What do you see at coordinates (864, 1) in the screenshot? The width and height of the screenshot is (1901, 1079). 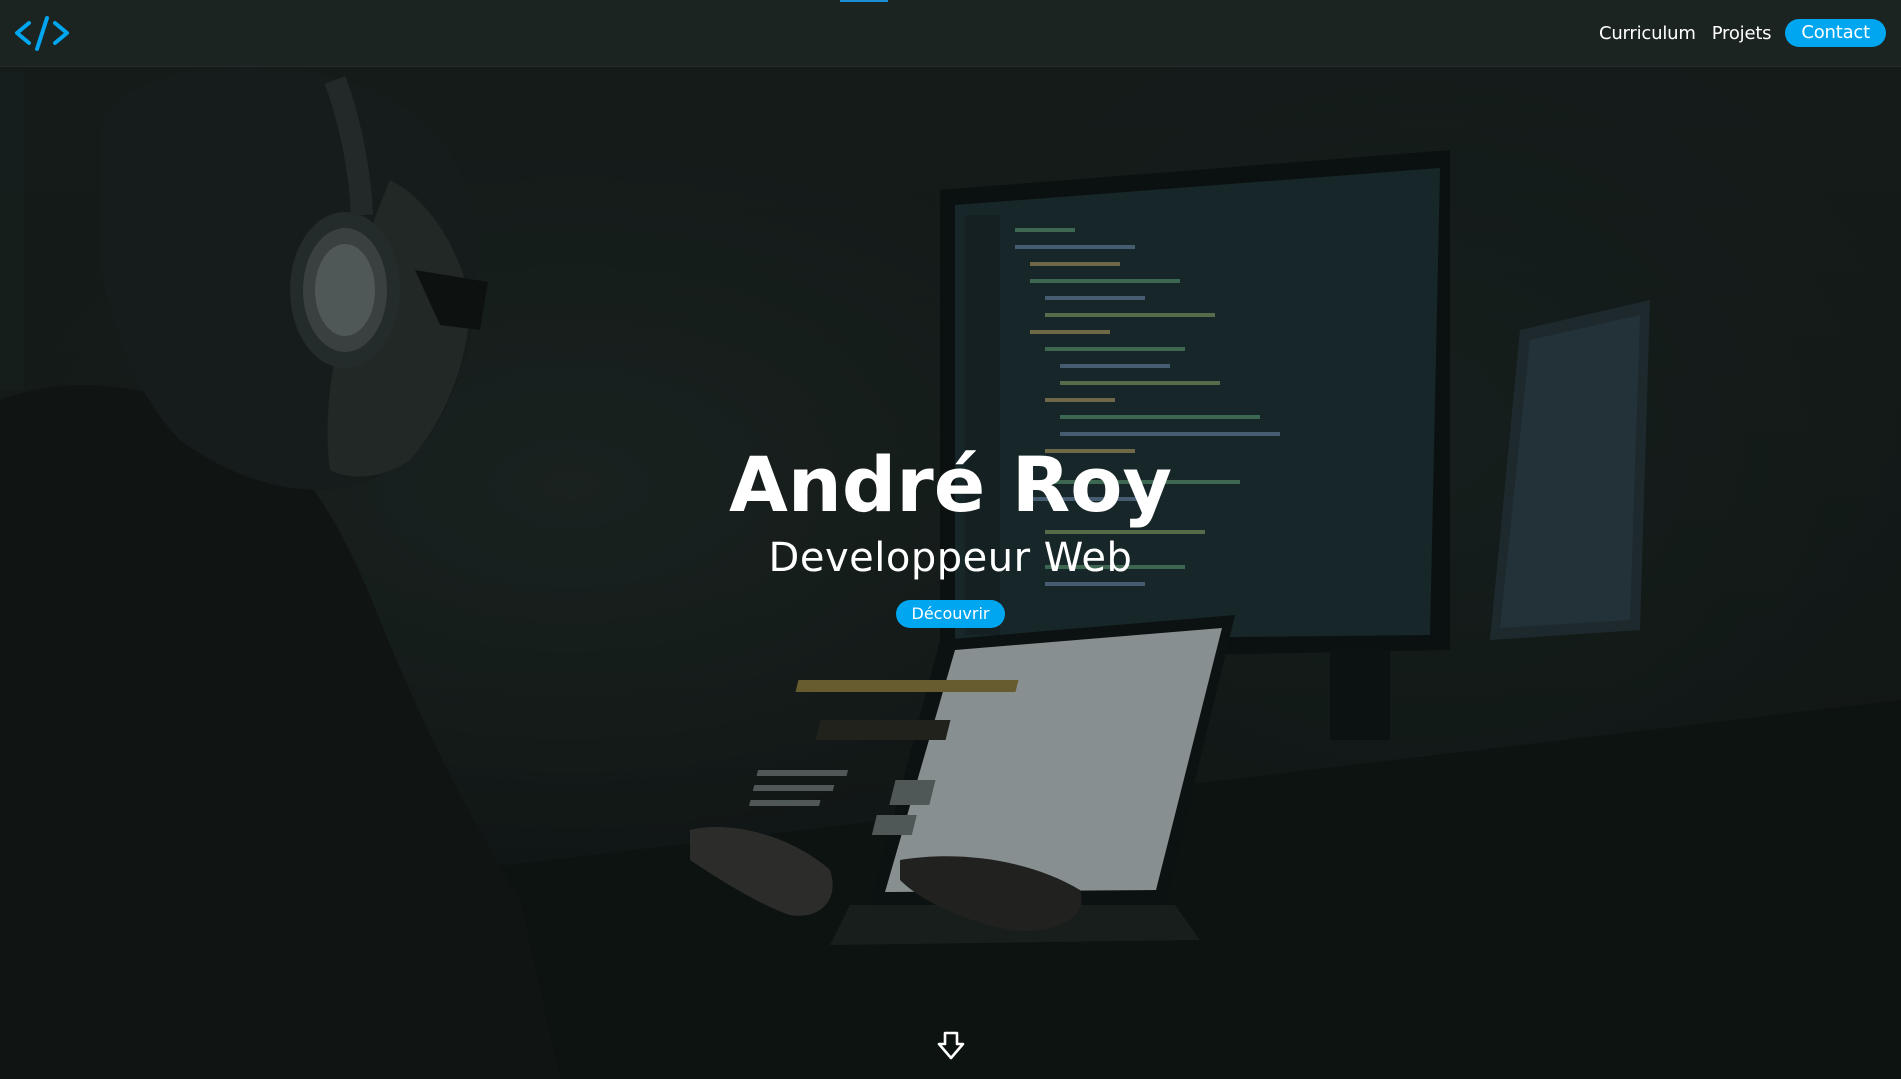 I see `nav-active-indicator` at bounding box center [864, 1].